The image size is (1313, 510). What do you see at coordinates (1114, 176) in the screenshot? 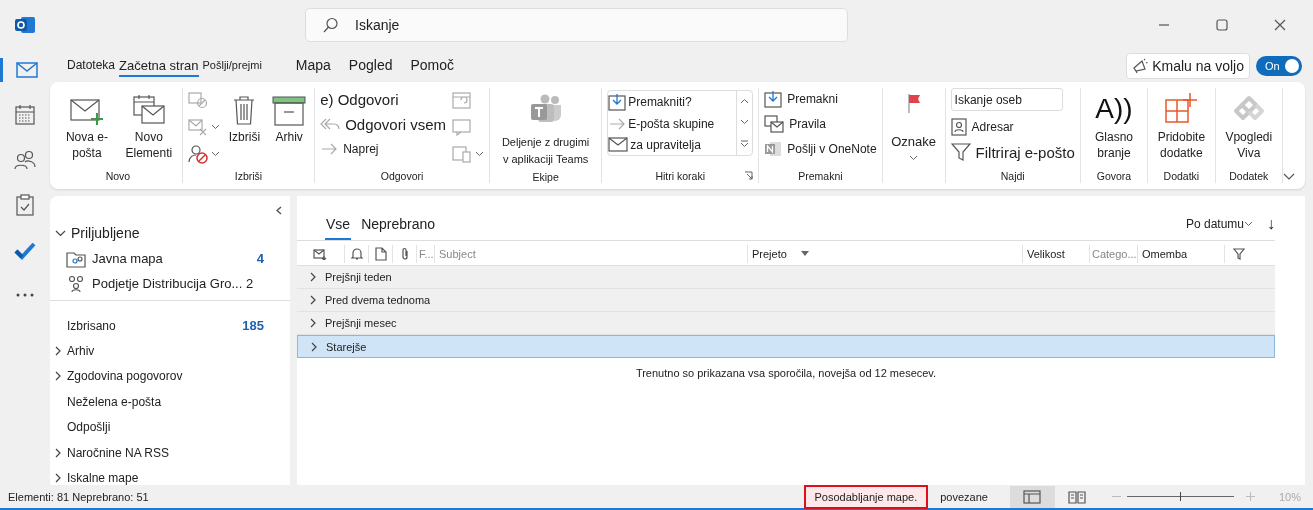
I see `group-label: Govora` at bounding box center [1114, 176].